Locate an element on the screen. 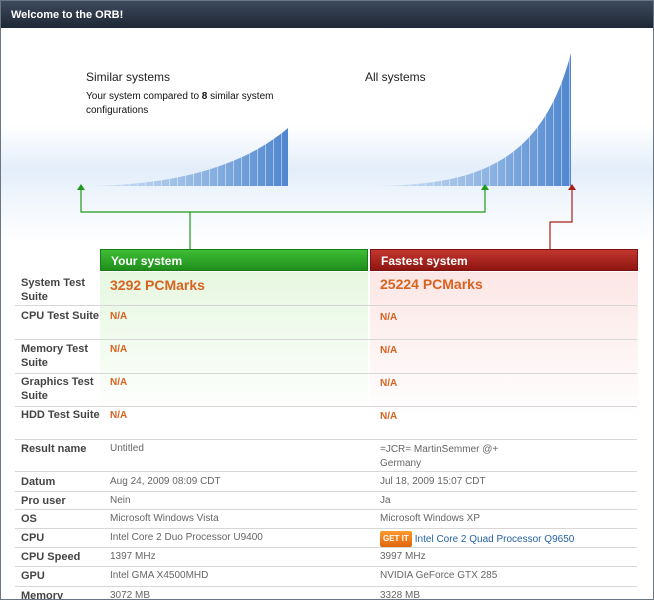  row-label: Memory is located at coordinates (42, 595).